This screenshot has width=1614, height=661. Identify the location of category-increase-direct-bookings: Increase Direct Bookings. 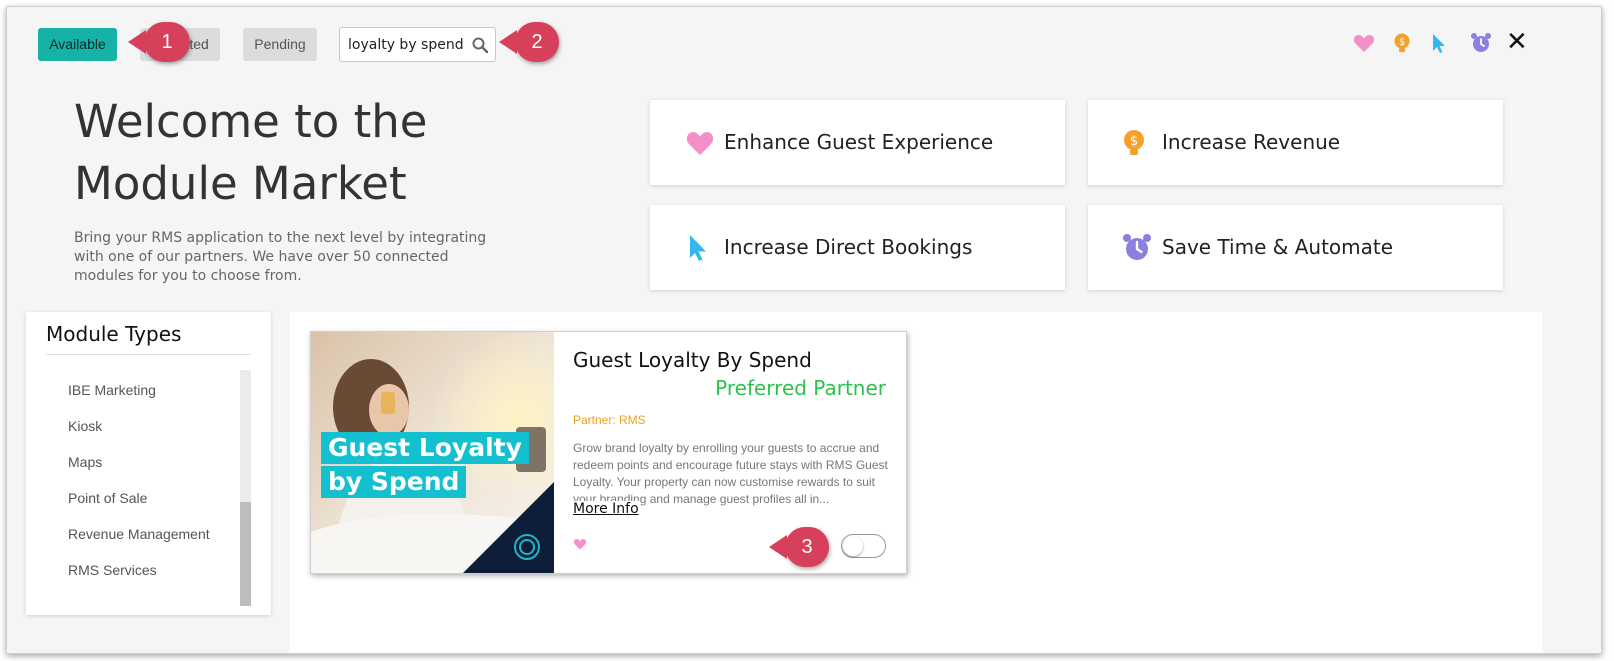
(857, 247).